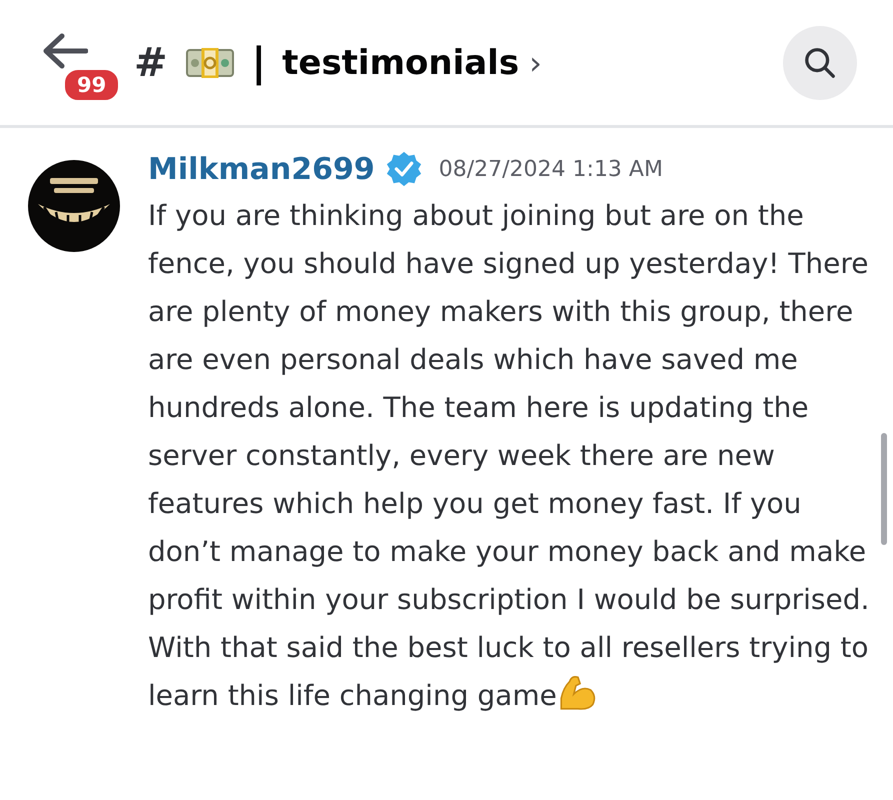 Image resolution: width=893 pixels, height=800 pixels. I want to click on scrollbar, so click(884, 489).